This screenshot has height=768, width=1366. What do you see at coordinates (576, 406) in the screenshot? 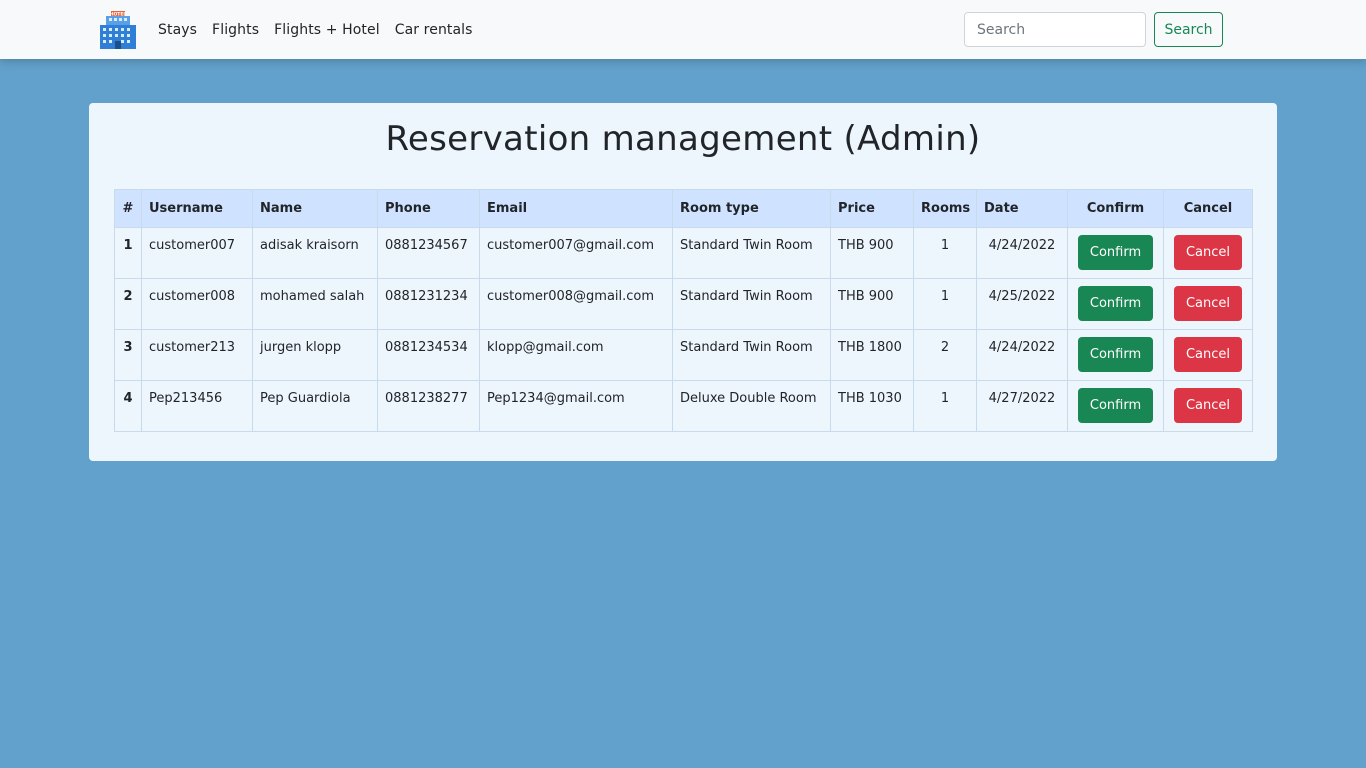
I see `cell-email: Pep1234@gmail.com` at bounding box center [576, 406].